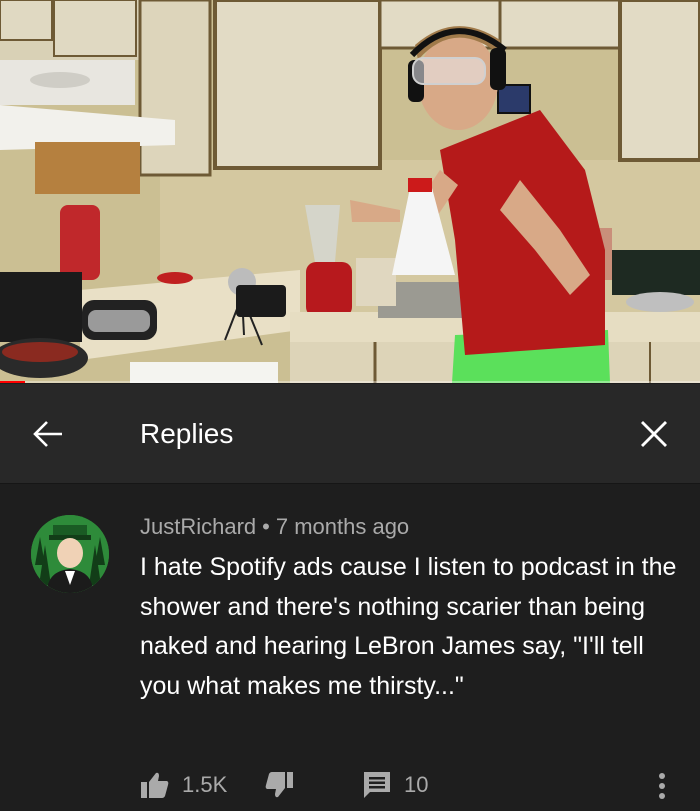 The image size is (700, 811). What do you see at coordinates (13, 382) in the screenshot?
I see `video-progress-fill` at bounding box center [13, 382].